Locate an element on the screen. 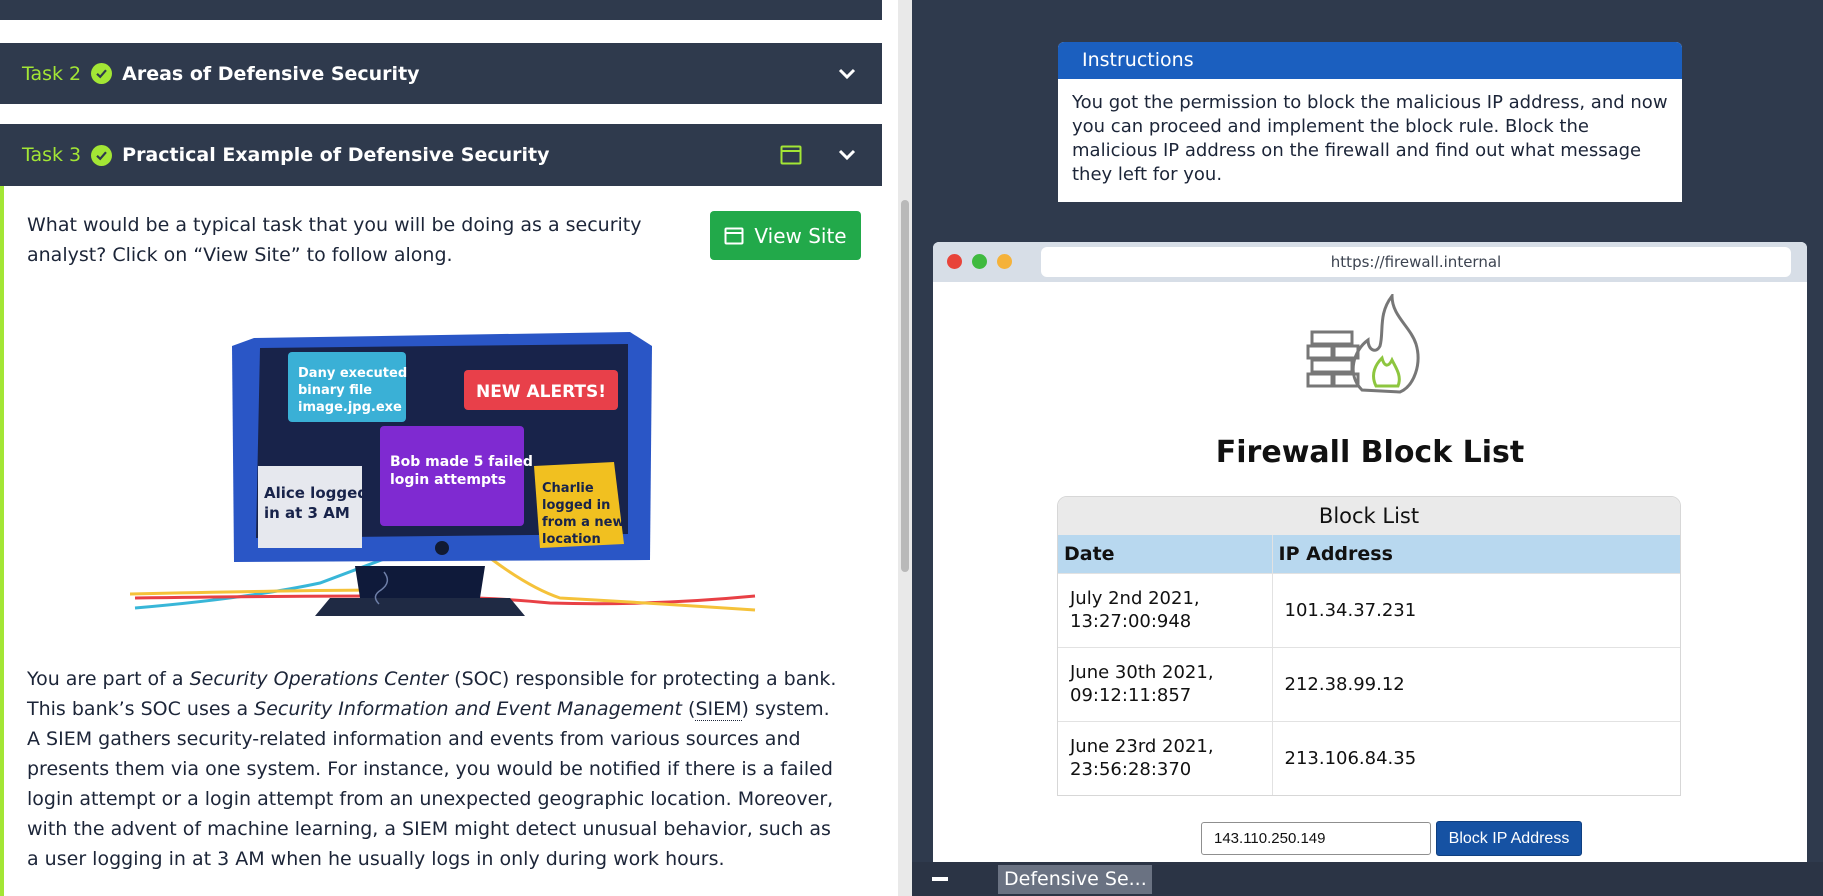 This screenshot has width=1823, height=896. firewall-icon is located at coordinates (1363, 344).